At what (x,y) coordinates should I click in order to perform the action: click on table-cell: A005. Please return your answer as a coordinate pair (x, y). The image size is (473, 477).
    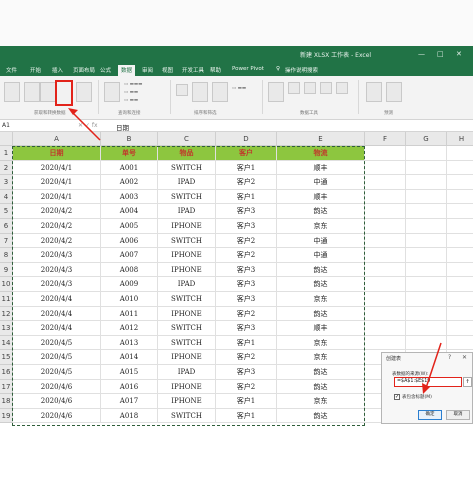
    Looking at the image, I should click on (129, 226).